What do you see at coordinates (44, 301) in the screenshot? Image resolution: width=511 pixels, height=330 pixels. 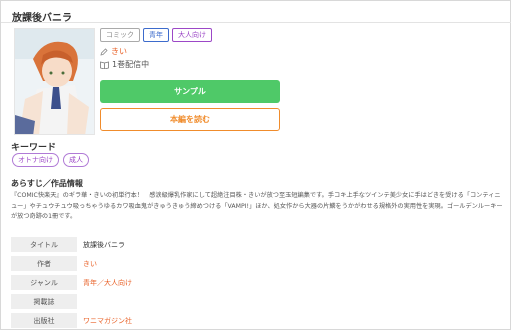 I see `info-label: 掲載誌` at bounding box center [44, 301].